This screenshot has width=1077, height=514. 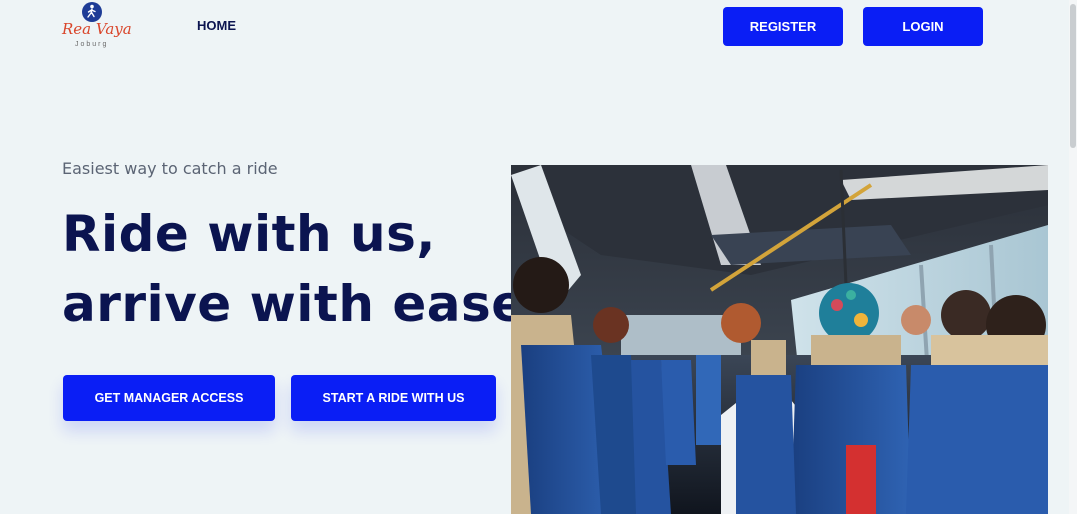 What do you see at coordinates (1073, 76) in the screenshot?
I see `scrollbar-thumb` at bounding box center [1073, 76].